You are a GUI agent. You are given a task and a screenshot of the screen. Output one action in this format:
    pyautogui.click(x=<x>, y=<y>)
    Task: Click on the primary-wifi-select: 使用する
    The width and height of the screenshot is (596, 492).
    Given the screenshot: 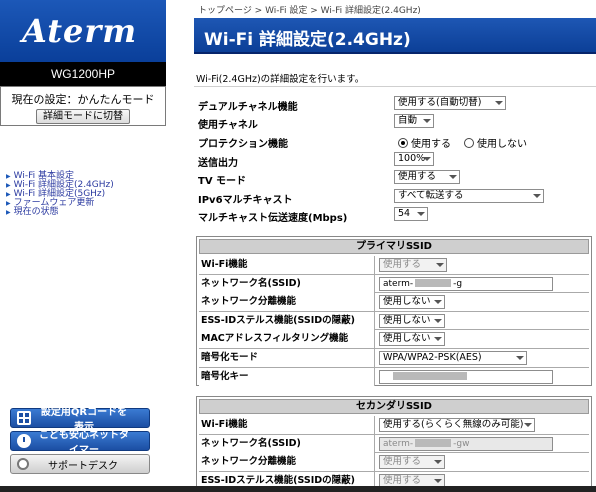 What is the action you would take?
    pyautogui.click(x=413, y=265)
    